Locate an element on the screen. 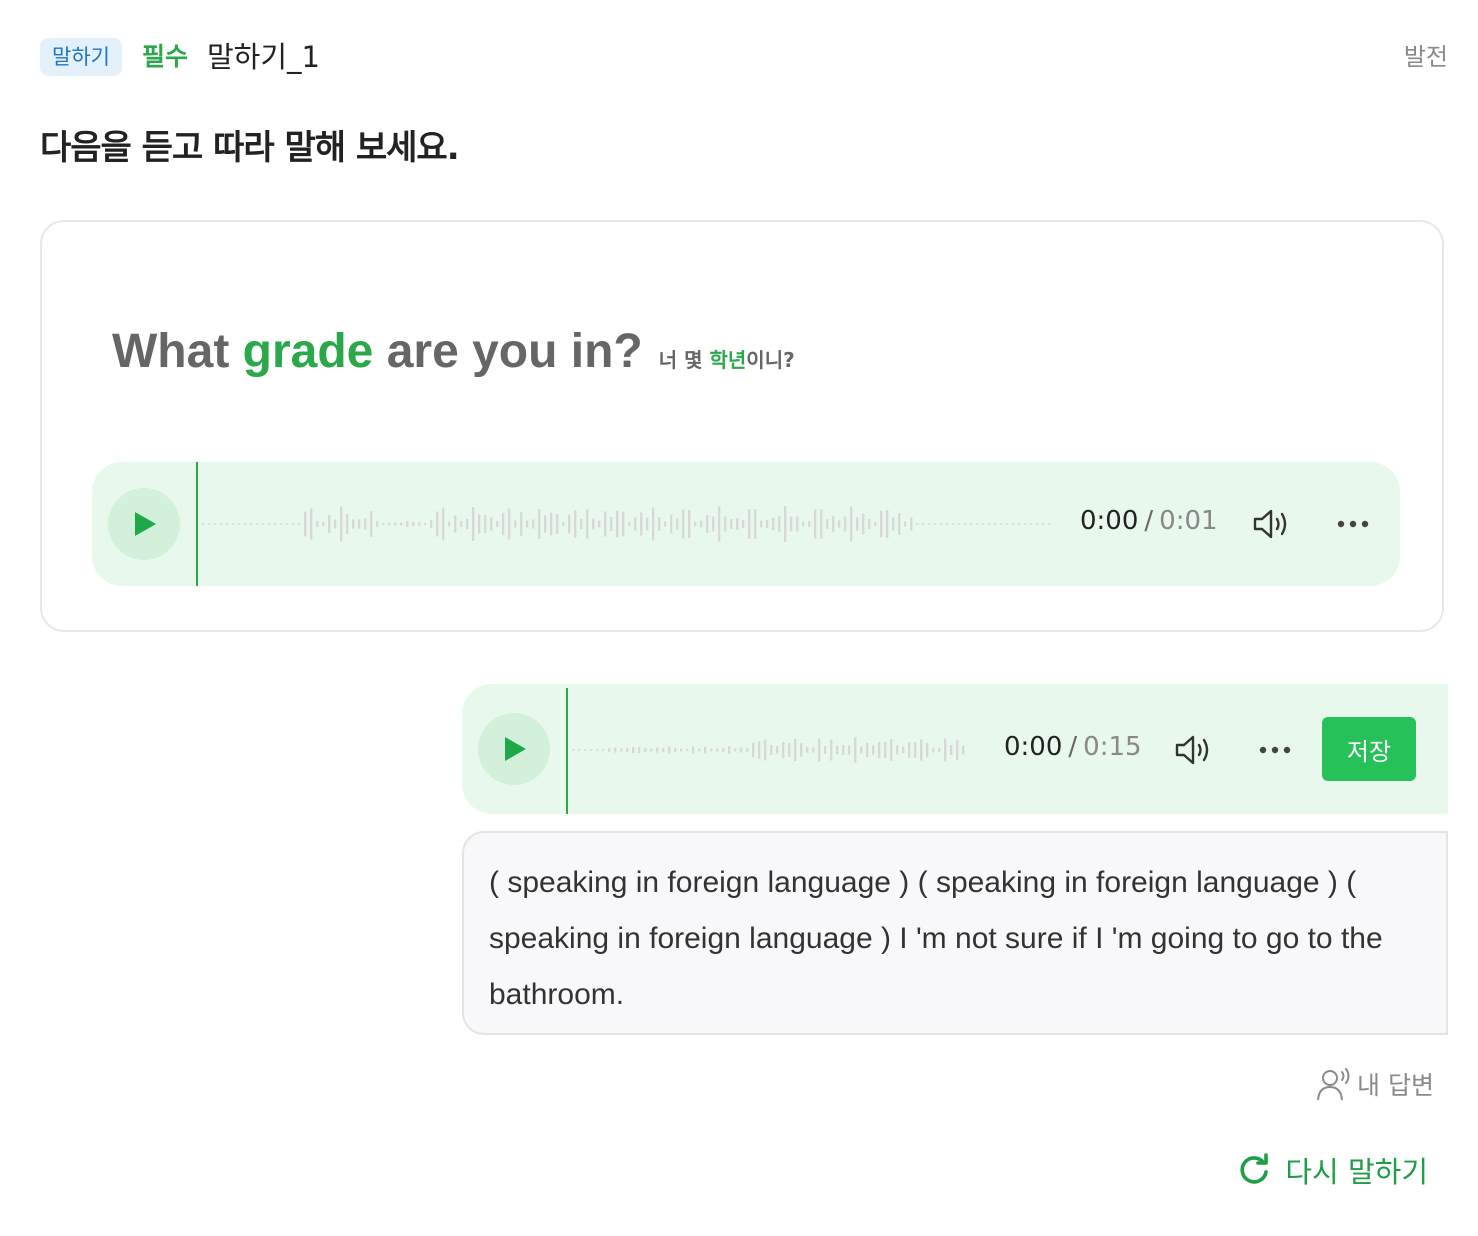 This screenshot has height=1236, width=1478. question-sentence: What grade are you in? 너 몇 학년이니? is located at coordinates (453, 351).